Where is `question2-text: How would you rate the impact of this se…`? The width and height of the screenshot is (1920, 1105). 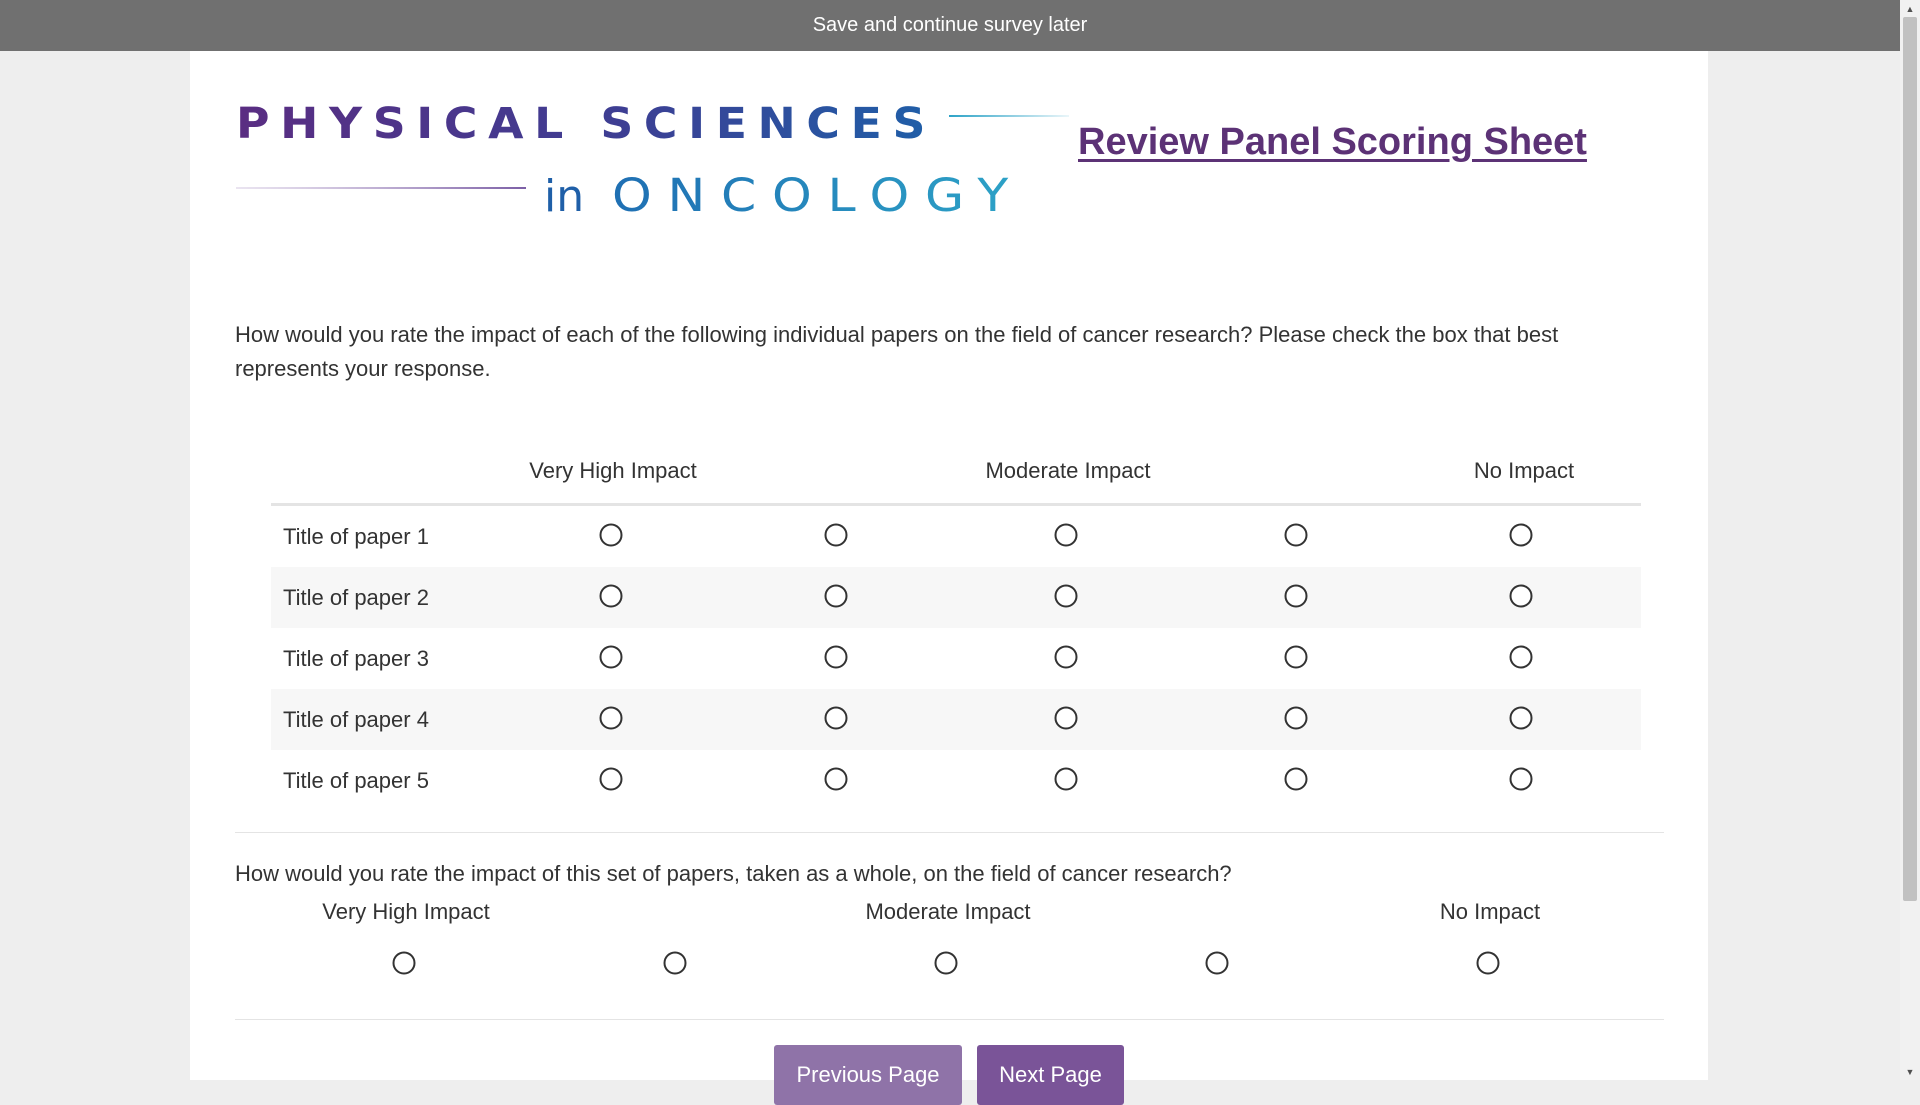 question2-text: How would you rate the impact of this se… is located at coordinates (733, 873).